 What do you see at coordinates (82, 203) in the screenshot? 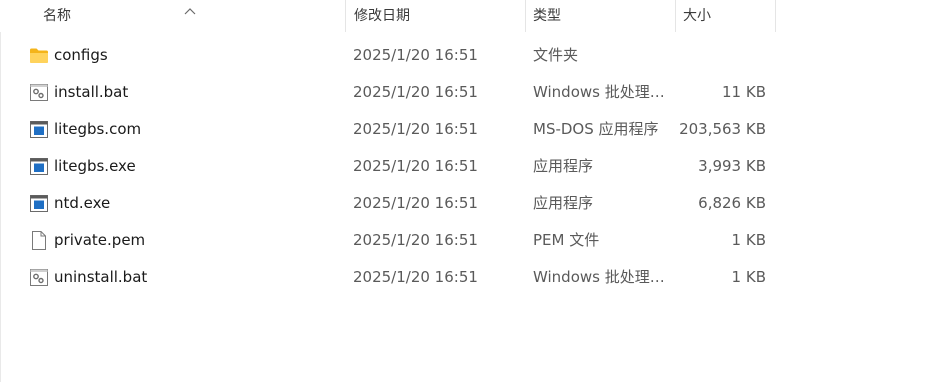
I see `file-name: ntd.exe` at bounding box center [82, 203].